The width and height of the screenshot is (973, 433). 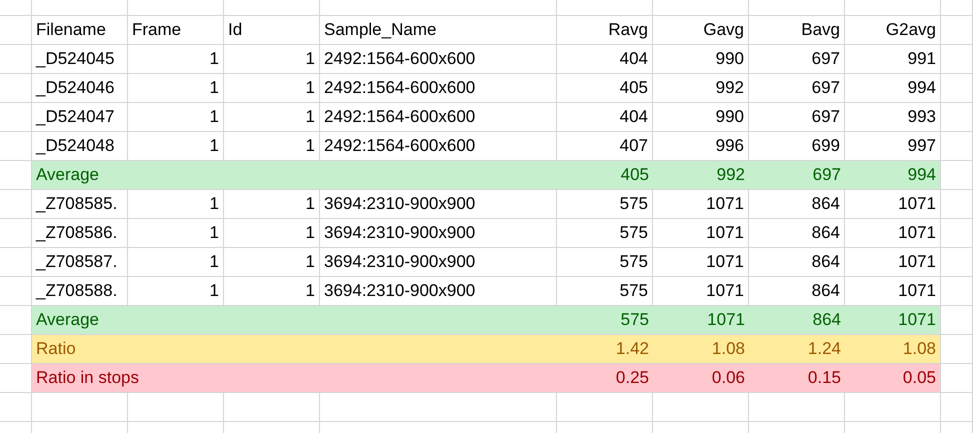 I want to click on row-label: Ratio, so click(x=294, y=349).